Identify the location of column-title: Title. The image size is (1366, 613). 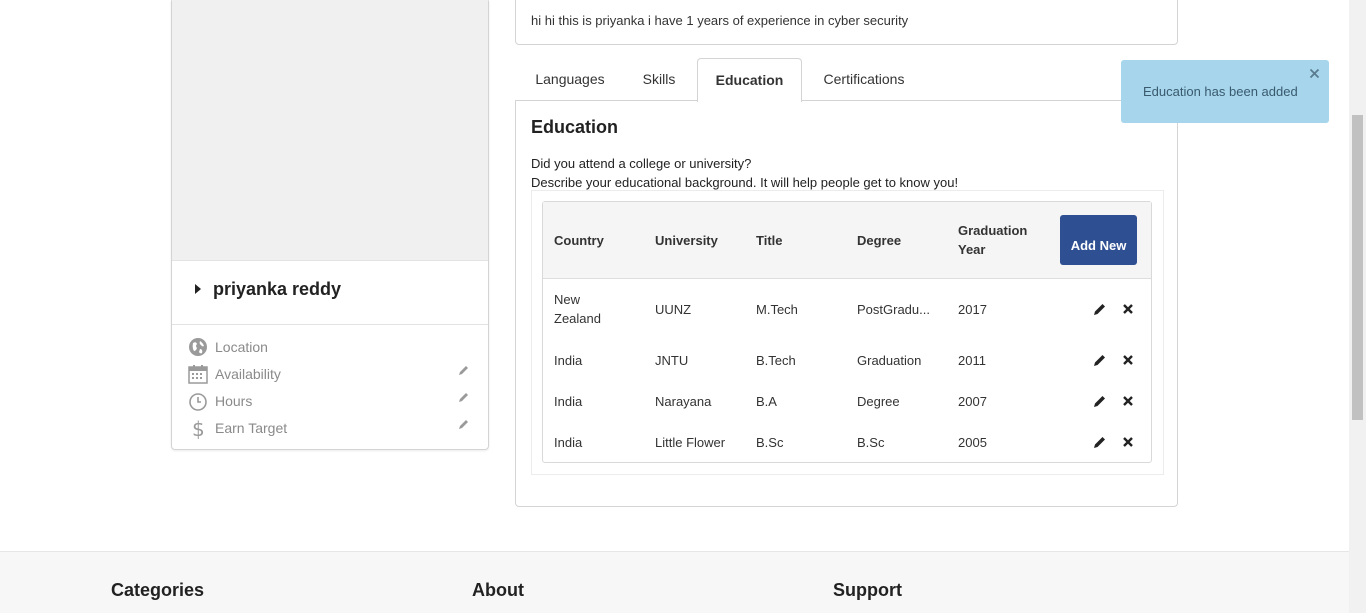
(769, 240).